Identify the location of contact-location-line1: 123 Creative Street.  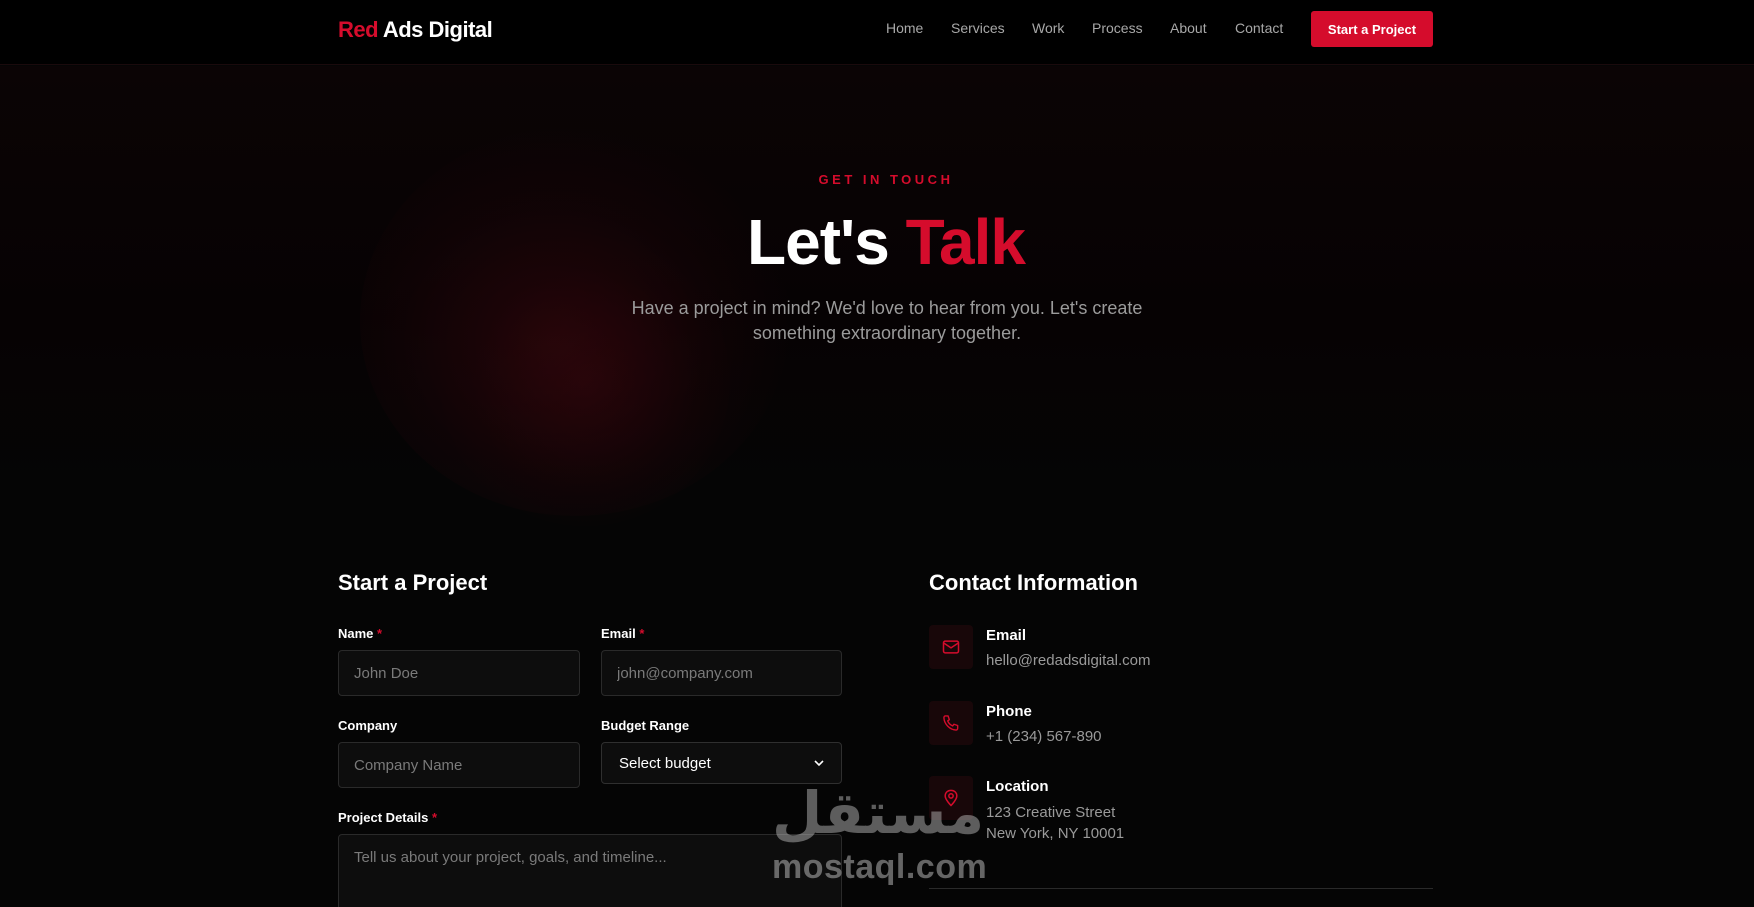
(1051, 812).